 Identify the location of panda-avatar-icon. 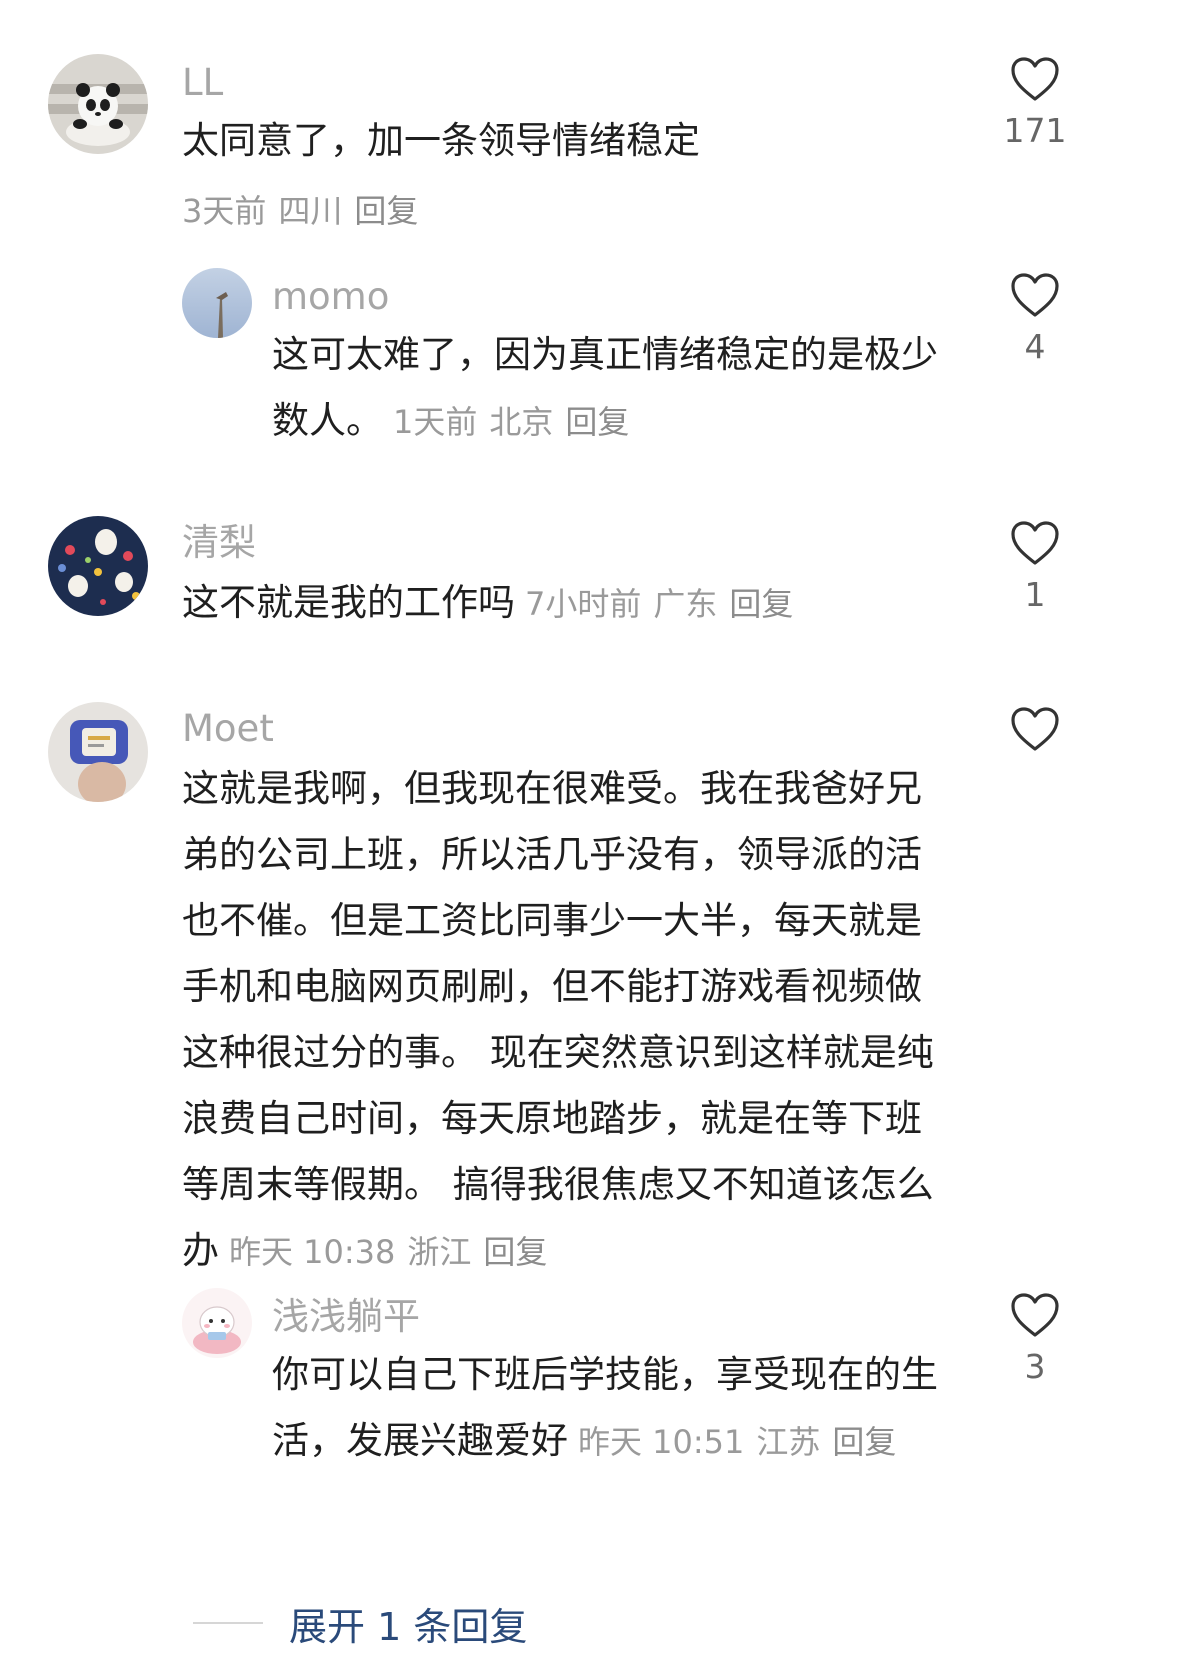
(98, 104).